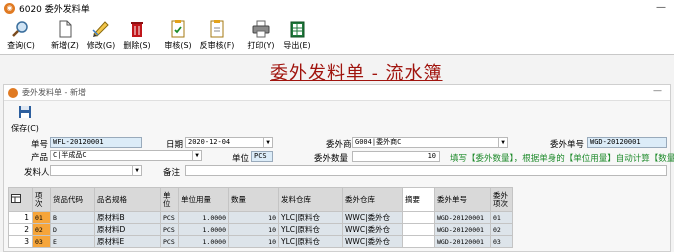 This screenshot has height=252, width=674. Describe the element at coordinates (203, 199) in the screenshot. I see `column-header: 单位用量` at that location.